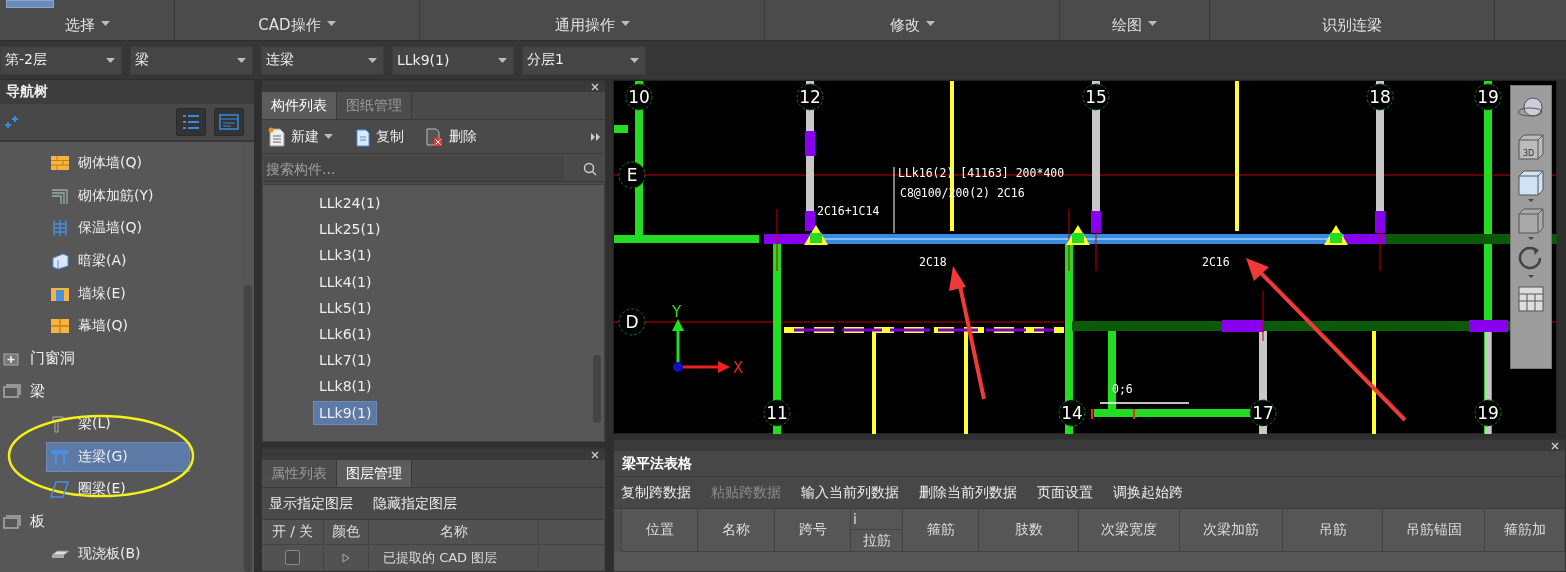 This screenshot has height=572, width=1566. What do you see at coordinates (877, 519) in the screenshot?
I see `column-header: i` at bounding box center [877, 519].